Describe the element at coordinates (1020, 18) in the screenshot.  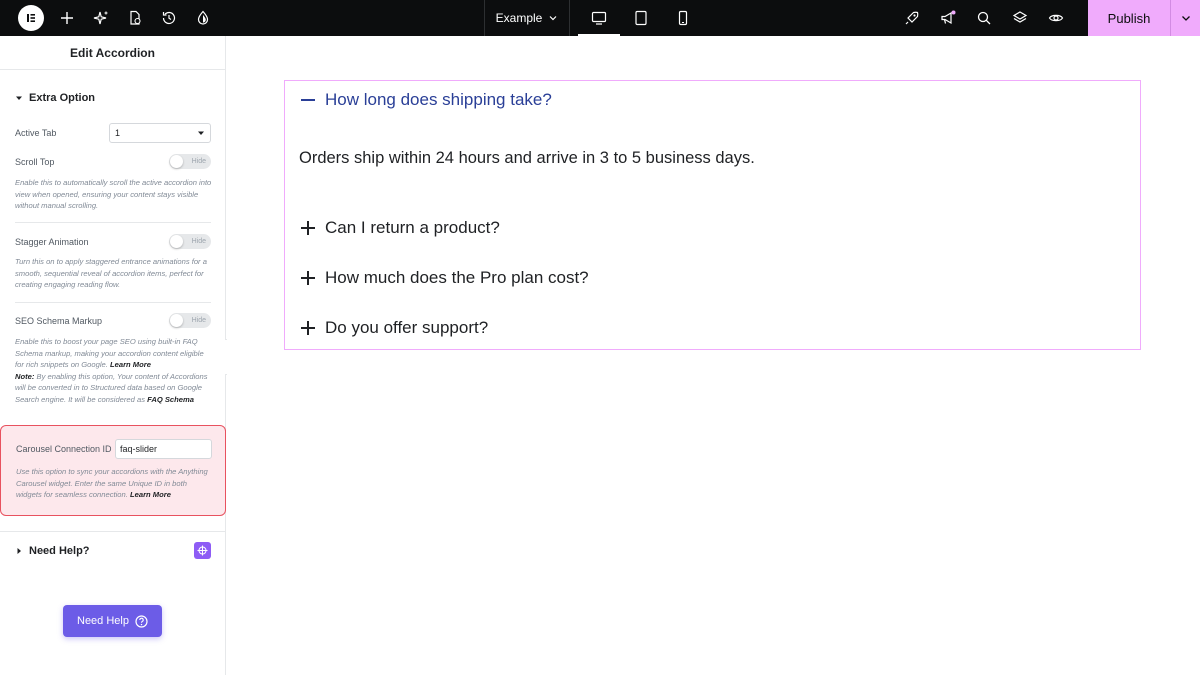
I see `layers-icon` at that location.